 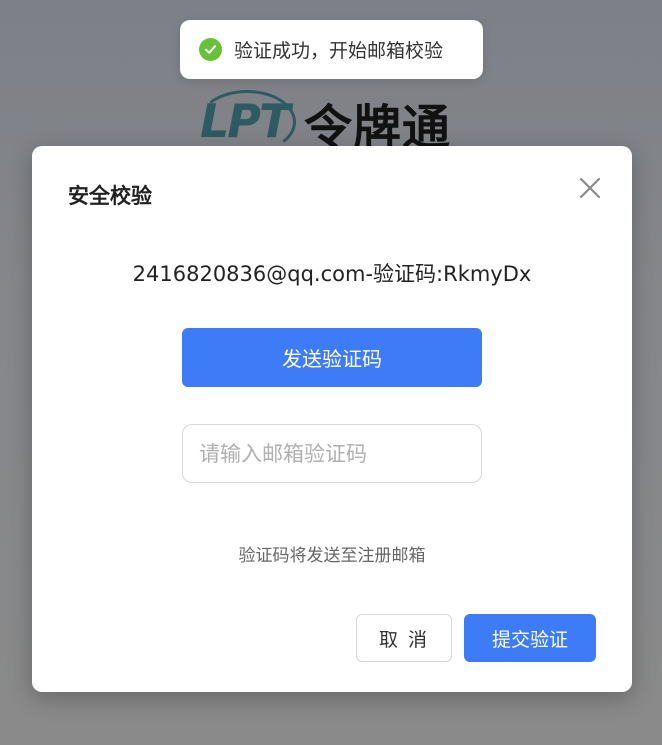 I want to click on dialog-title: 安全校验, so click(x=110, y=196).